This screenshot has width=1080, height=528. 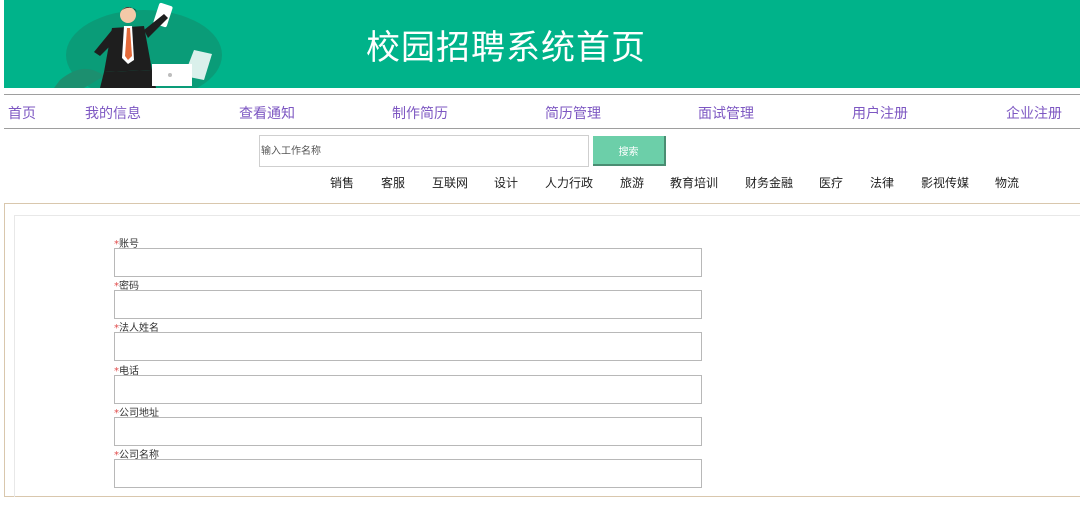 I want to click on category-item: 客服, so click(x=393, y=182).